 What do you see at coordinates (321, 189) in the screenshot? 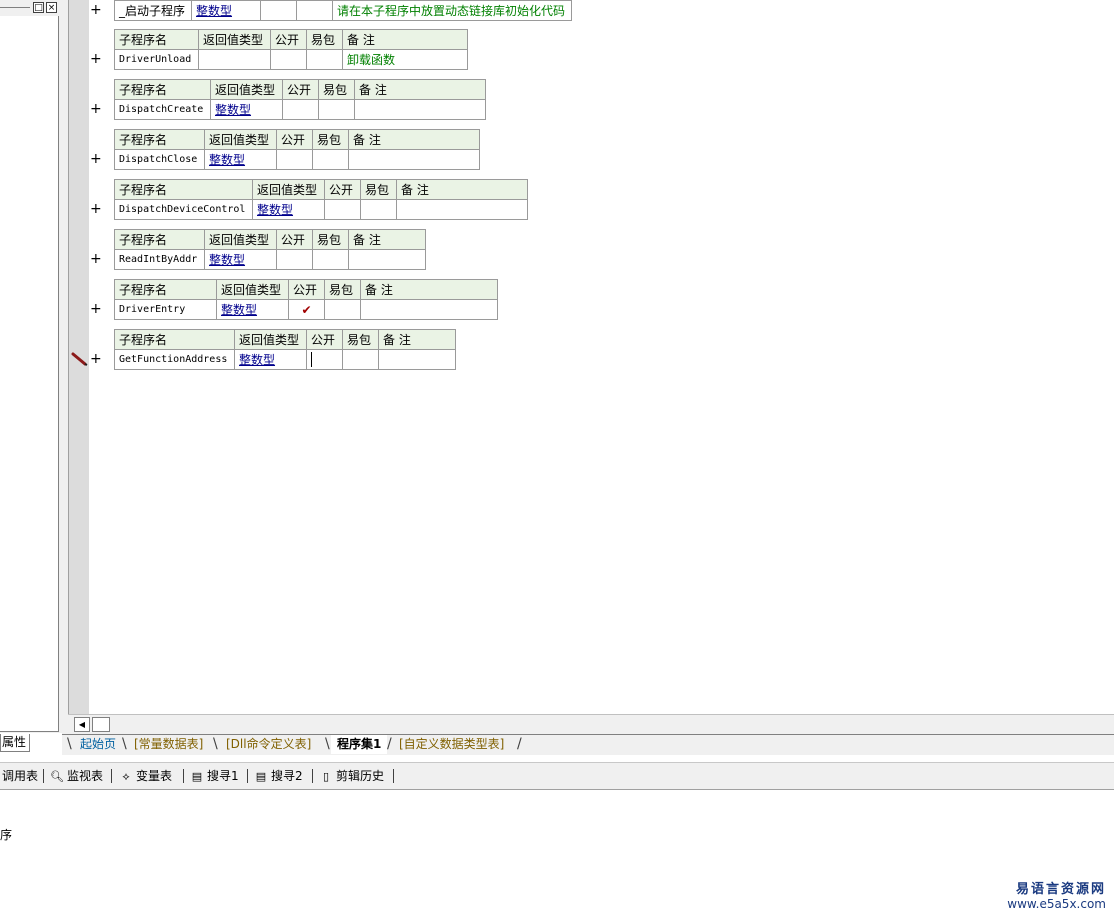
I see `table-header-row: 子程序名 返回值类型 公开 易包 备 注` at bounding box center [321, 189].